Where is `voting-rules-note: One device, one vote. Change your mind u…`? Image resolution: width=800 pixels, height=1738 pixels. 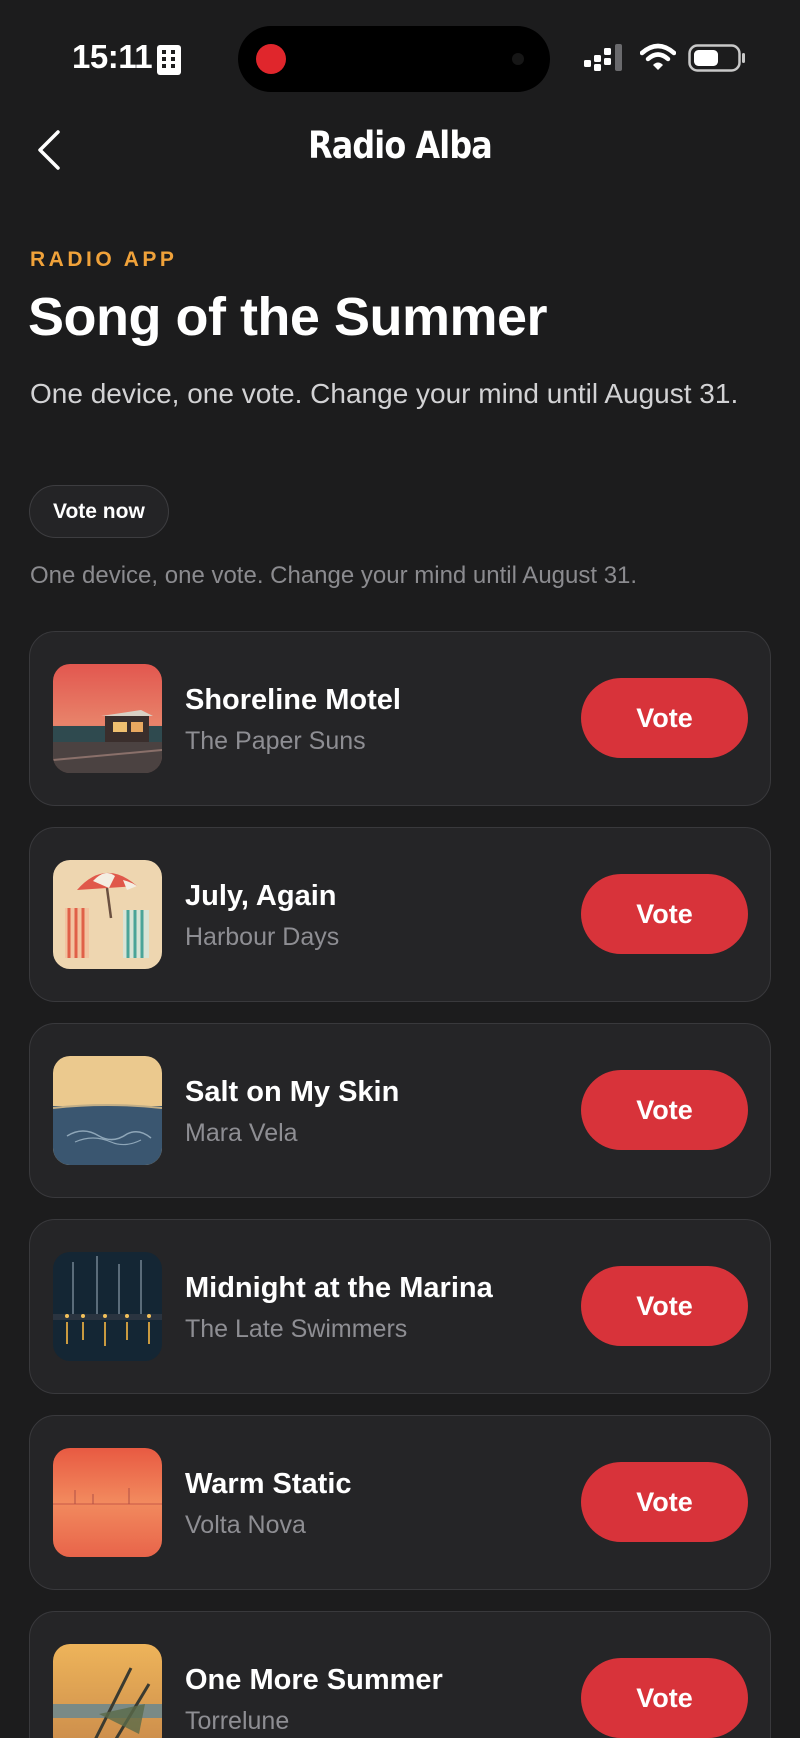 voting-rules-note: One device, one vote. Change your mind u… is located at coordinates (334, 575).